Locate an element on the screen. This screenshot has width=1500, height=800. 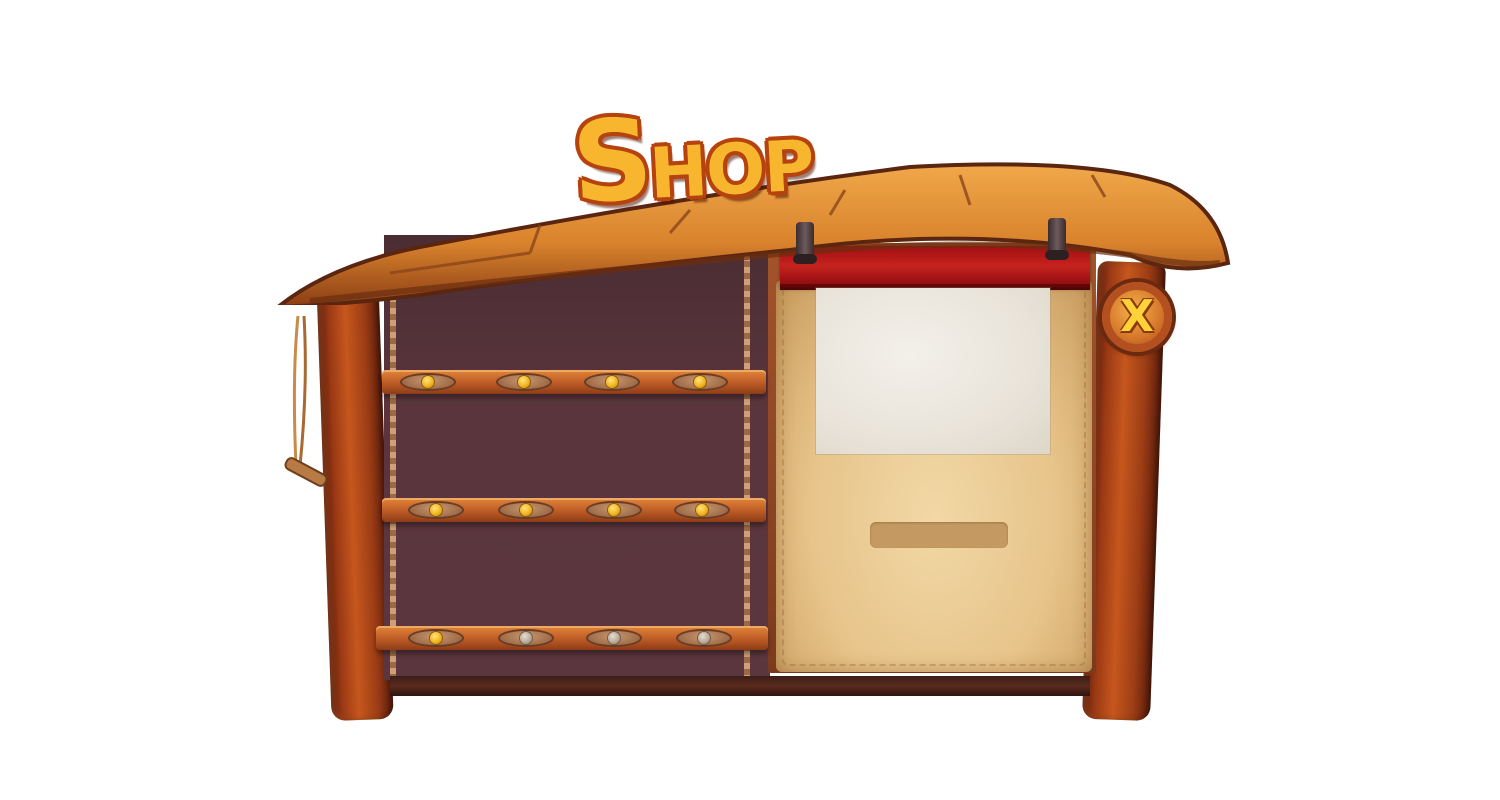
top-shelf is located at coordinates (574, 382).